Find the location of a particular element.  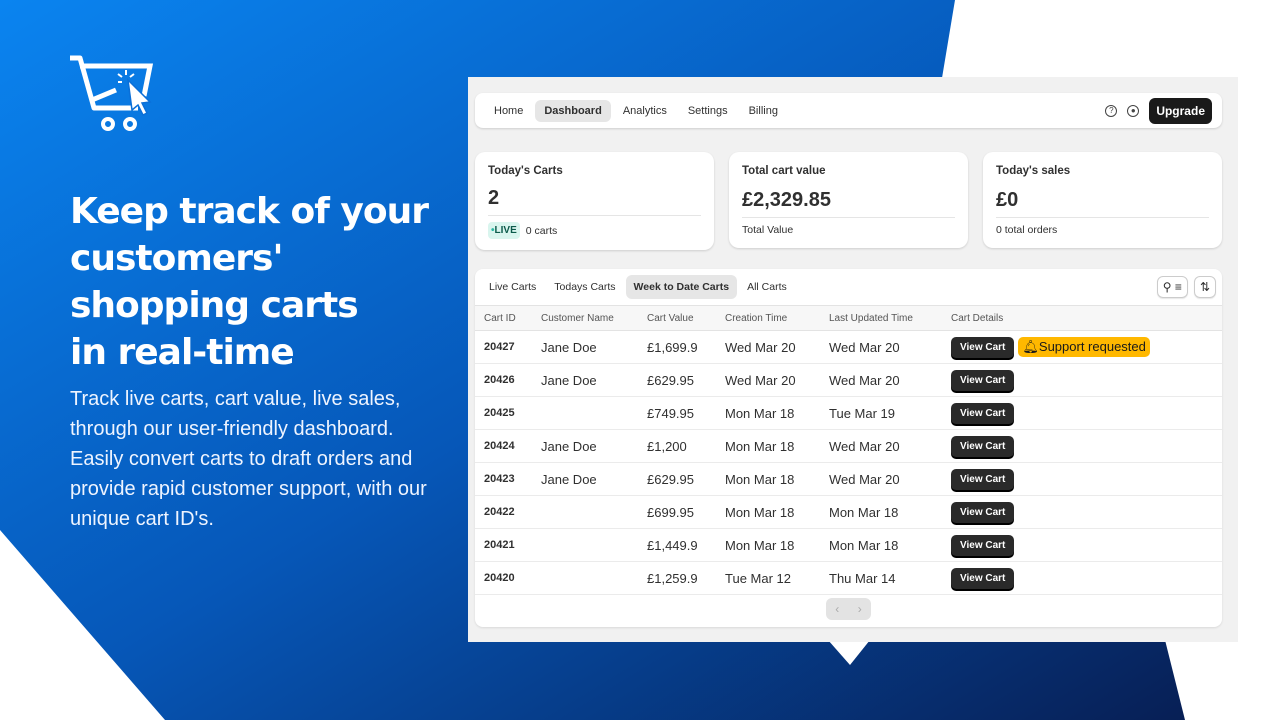

card-todays-carts: Today's Carts 2 •LIVE 0 carts is located at coordinates (594, 201).